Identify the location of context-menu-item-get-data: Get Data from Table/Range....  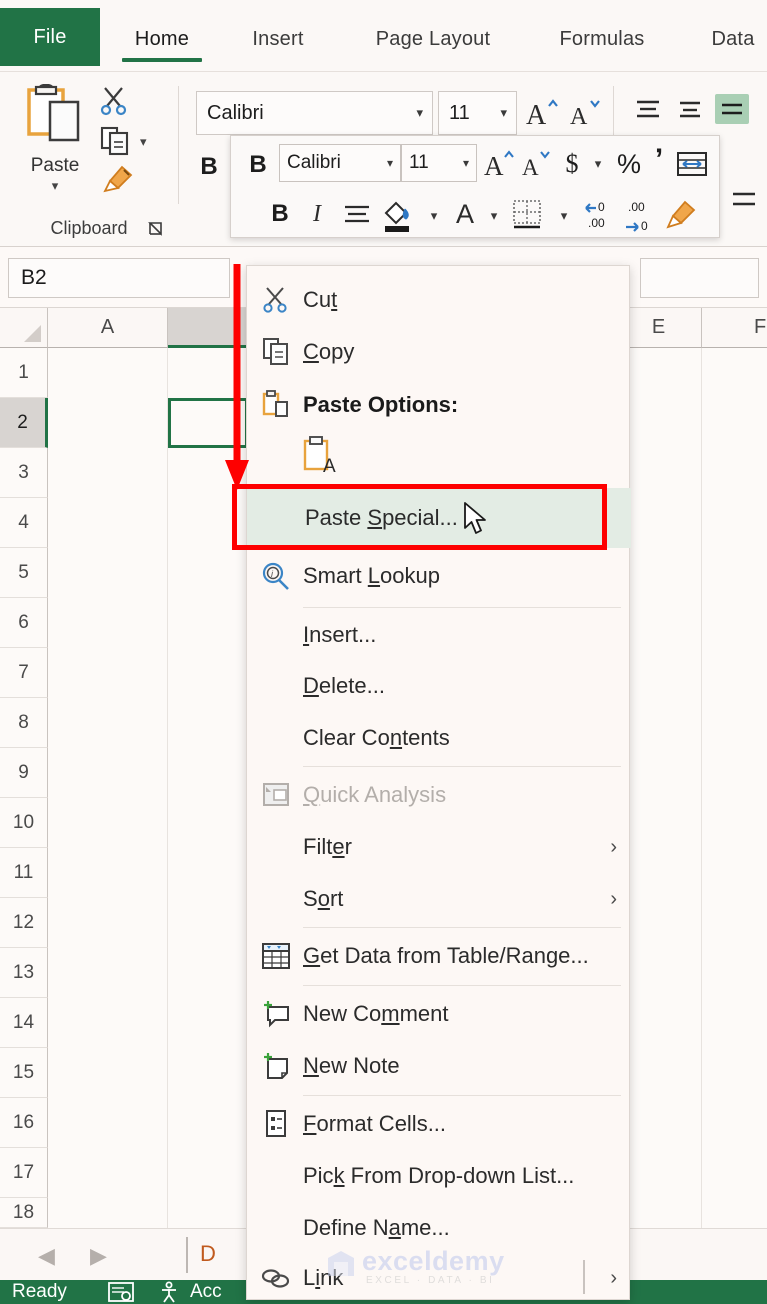
(439, 956).